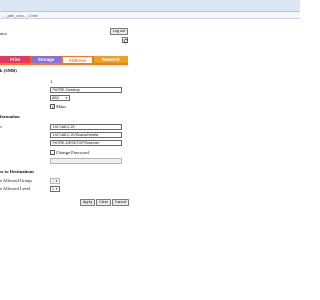  Describe the element at coordinates (103, 202) in the screenshot. I see `clear-button: Clear` at that location.